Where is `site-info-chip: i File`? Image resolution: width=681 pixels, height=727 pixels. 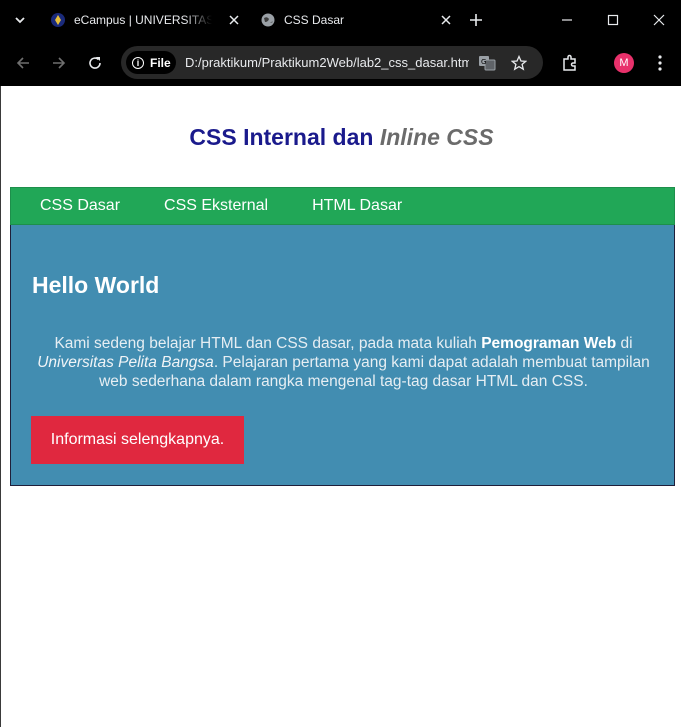
site-info-chip: i File is located at coordinates (151, 62).